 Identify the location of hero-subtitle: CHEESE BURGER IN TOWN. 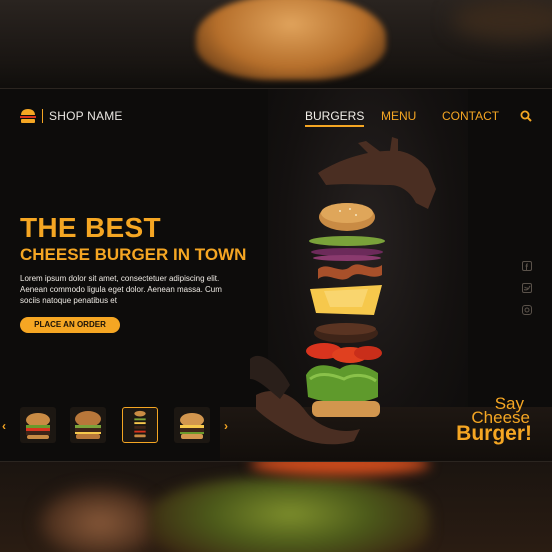
(133, 254).